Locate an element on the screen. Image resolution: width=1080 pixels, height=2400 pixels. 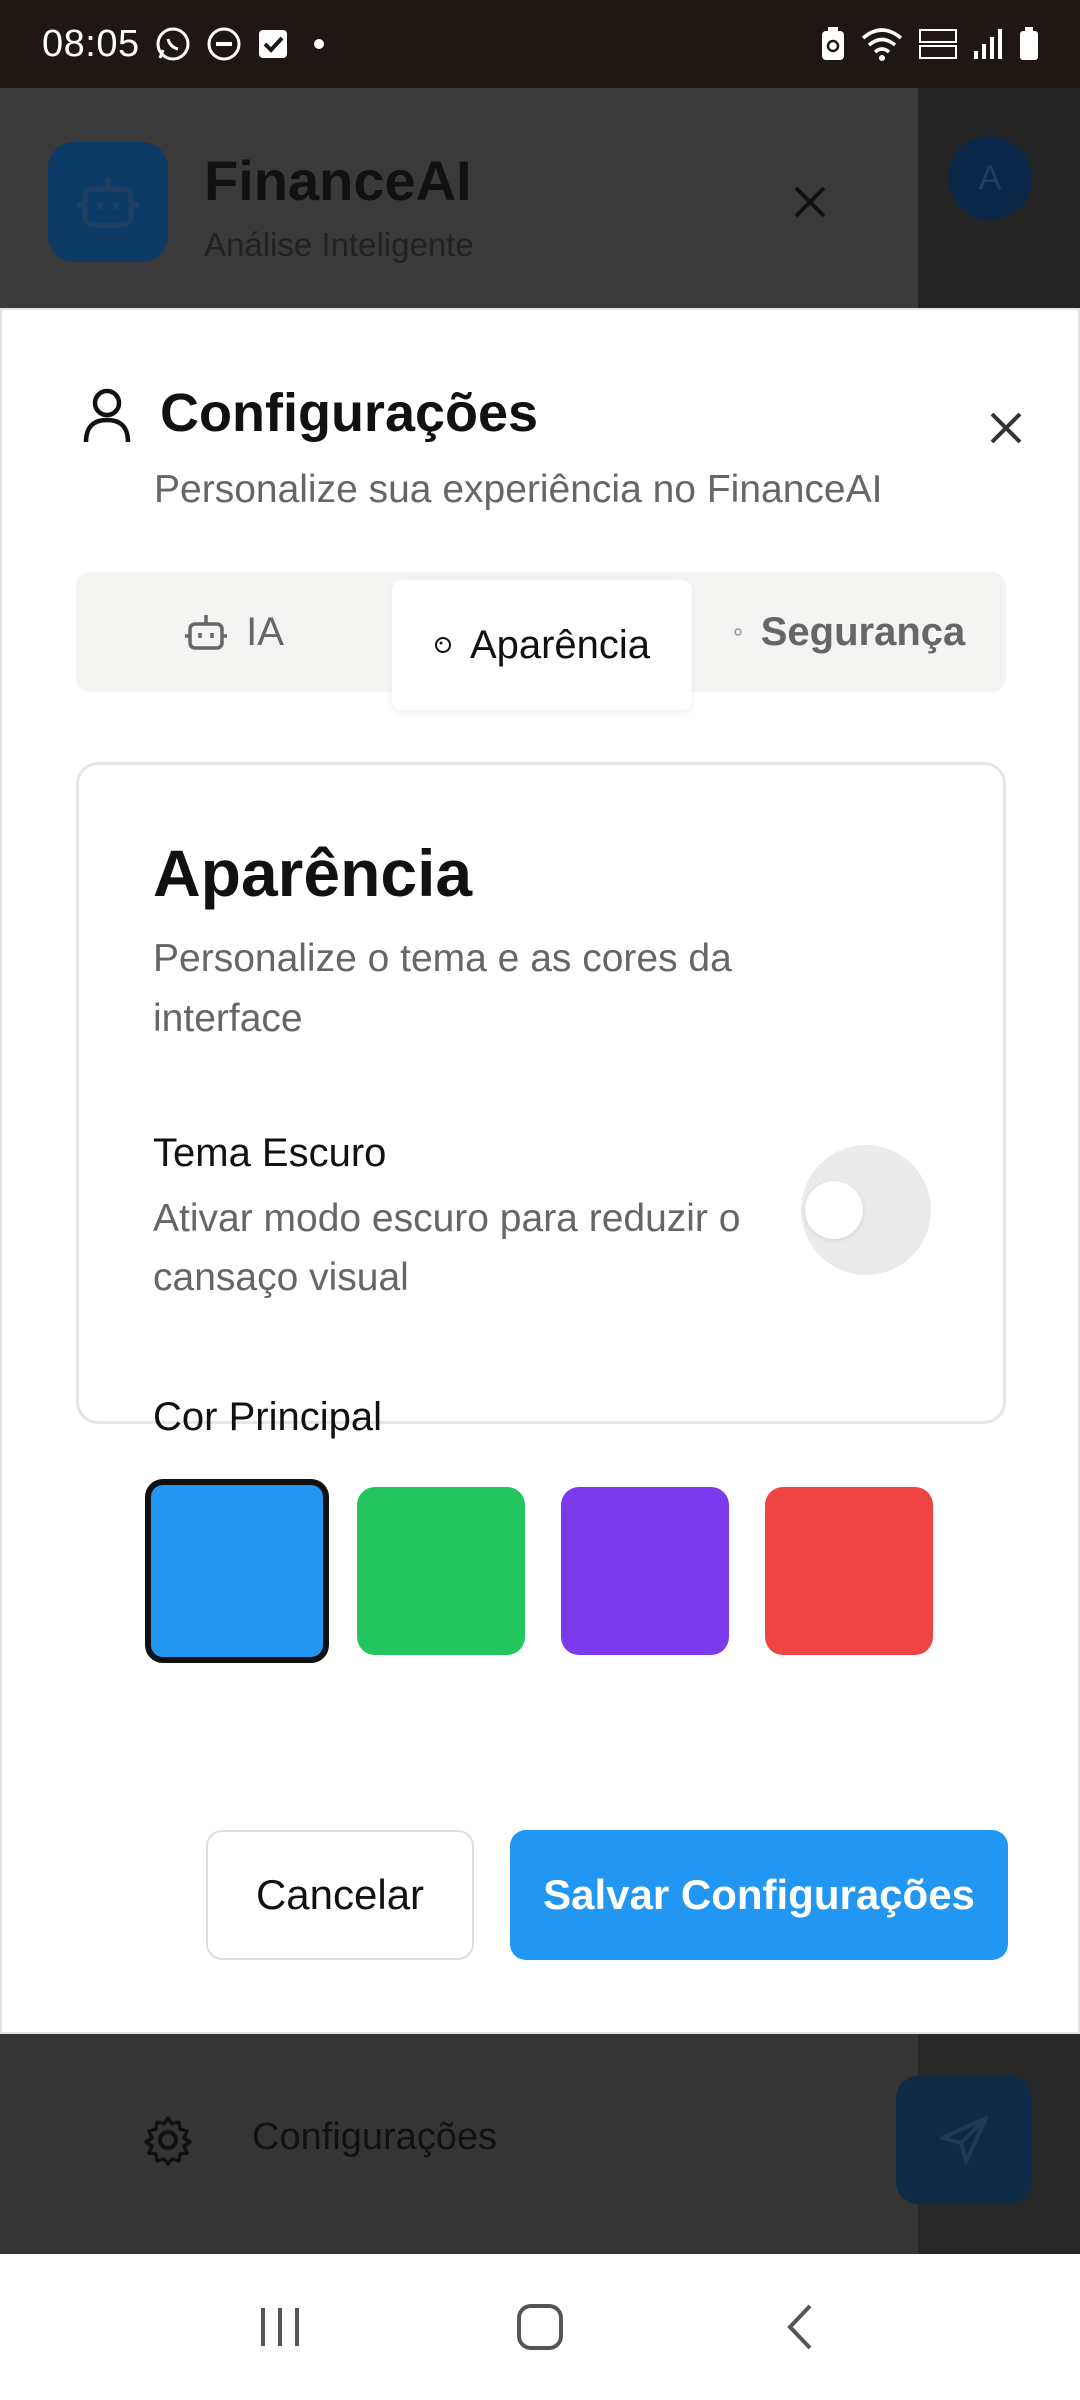
color-swatch-purple is located at coordinates (645, 1571).